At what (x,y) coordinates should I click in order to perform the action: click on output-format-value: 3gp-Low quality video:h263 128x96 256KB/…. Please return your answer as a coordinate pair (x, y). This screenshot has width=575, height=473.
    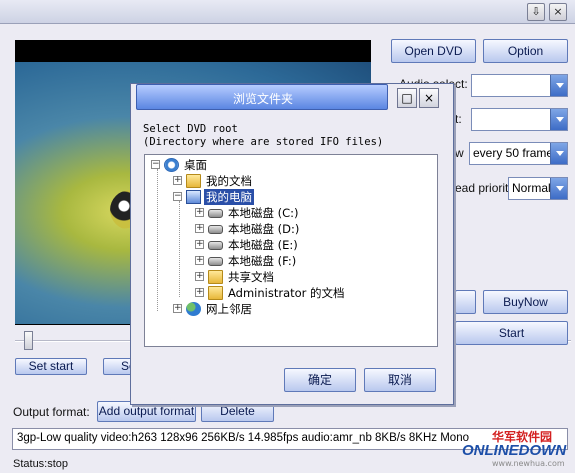
    Looking at the image, I should click on (243, 438).